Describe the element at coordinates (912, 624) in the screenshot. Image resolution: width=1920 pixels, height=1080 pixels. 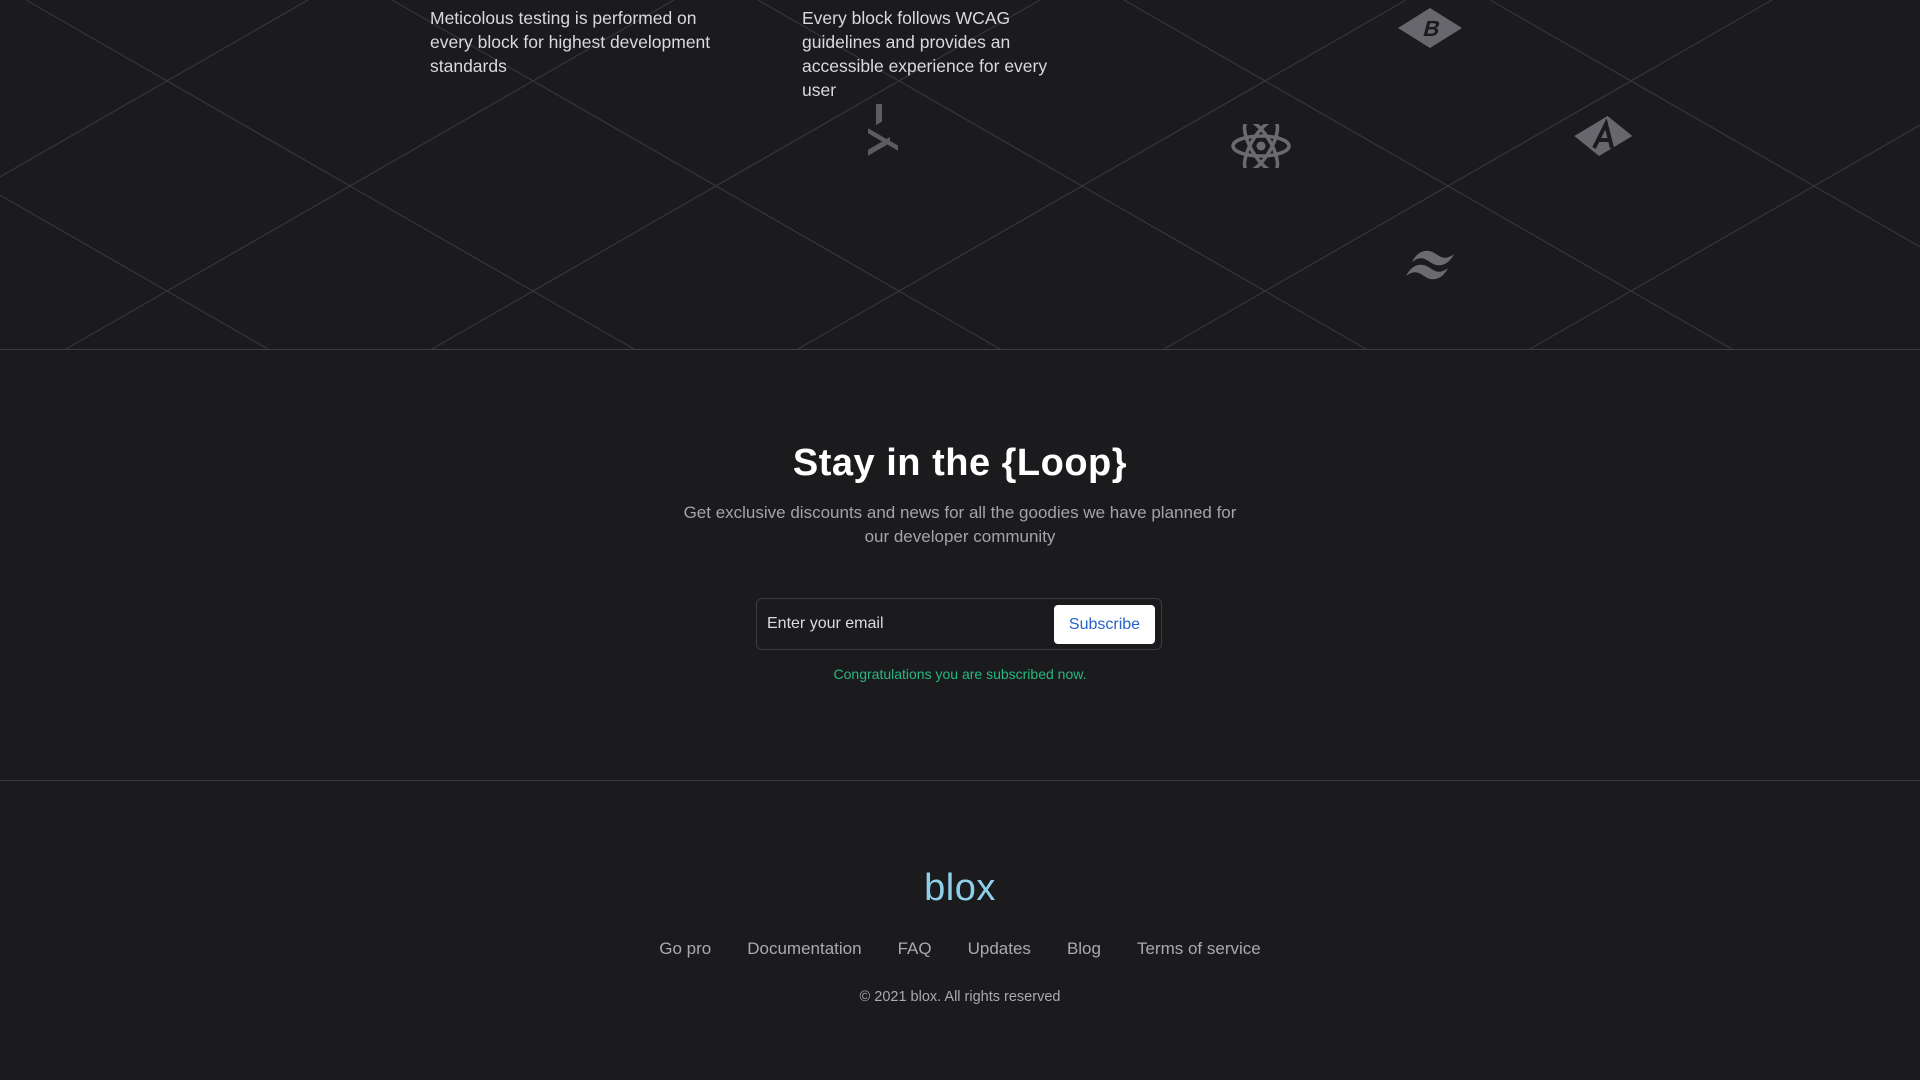
I see `email-input` at that location.